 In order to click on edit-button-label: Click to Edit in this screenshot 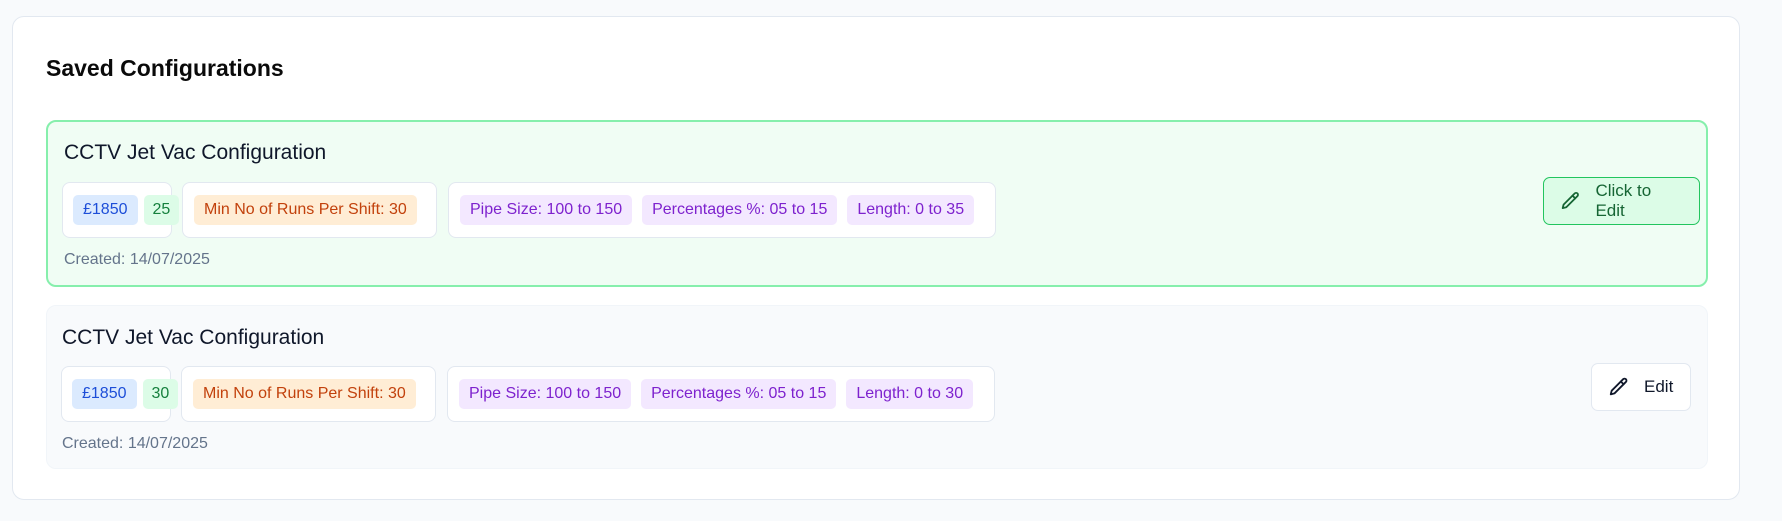, I will do `click(1623, 200)`.